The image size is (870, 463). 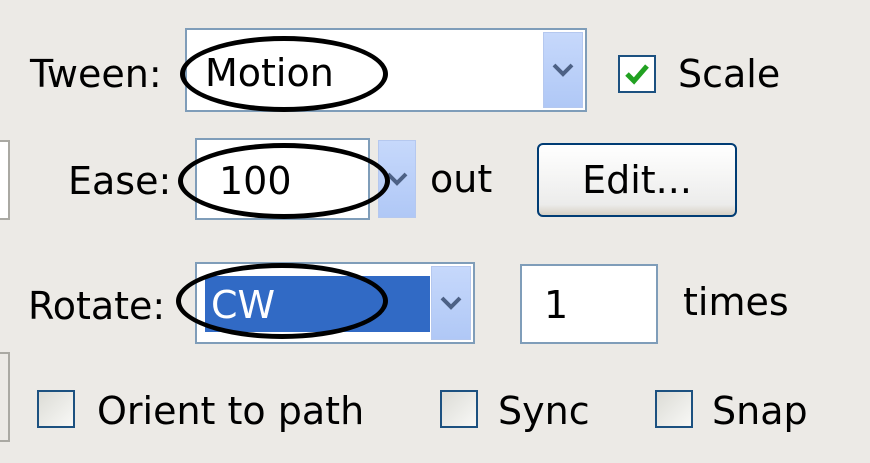 I want to click on ease-slider-button, so click(x=397, y=179).